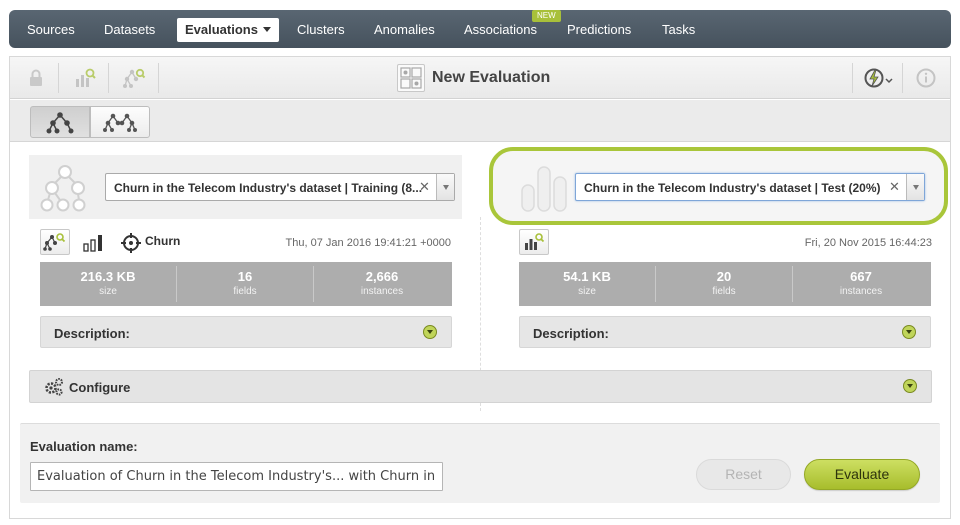  What do you see at coordinates (36, 78) in the screenshot?
I see `lock-icon` at bounding box center [36, 78].